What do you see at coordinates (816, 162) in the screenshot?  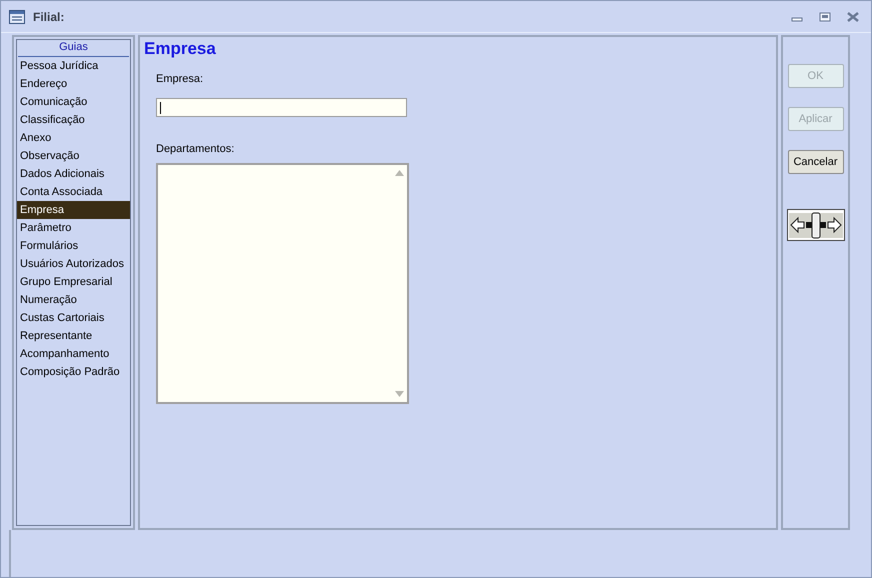 I see `dialog-button: Cancelar` at bounding box center [816, 162].